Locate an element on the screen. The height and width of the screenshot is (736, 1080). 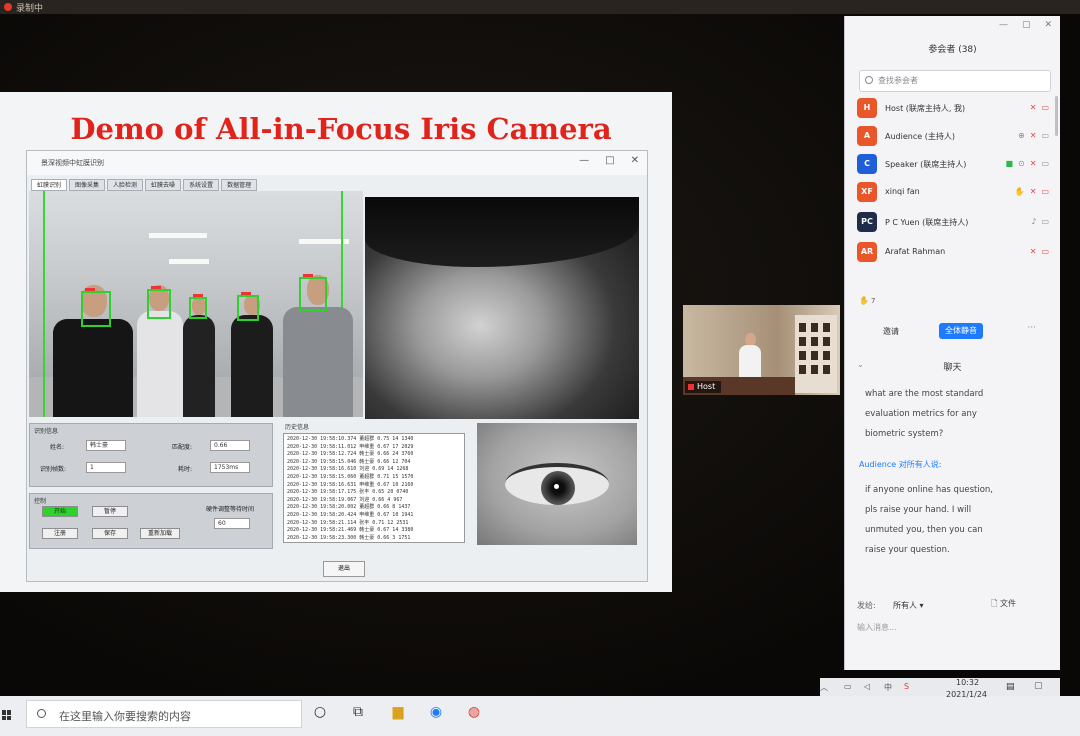
chevron-down-icon: ⌄ is located at coordinates (860, 364).